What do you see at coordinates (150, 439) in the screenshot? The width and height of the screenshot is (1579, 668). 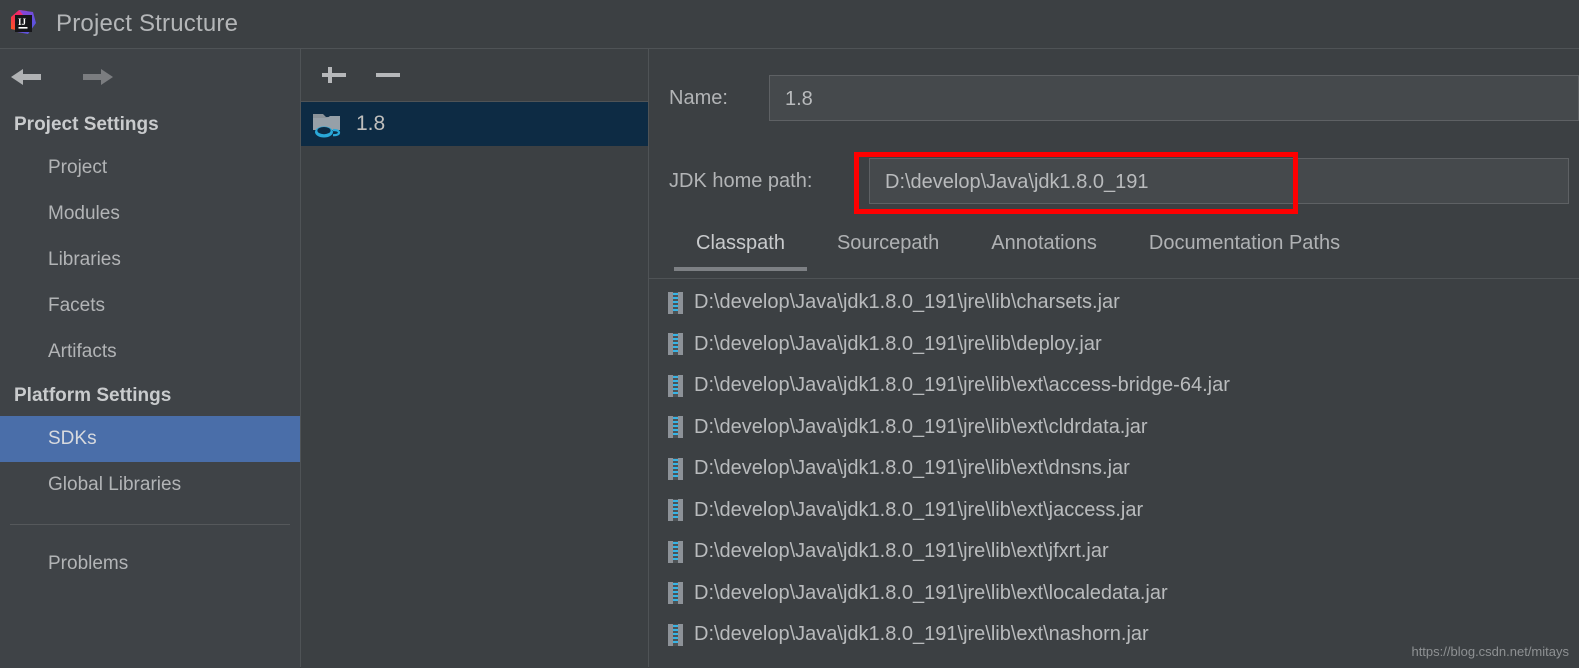 I see `sidebar-item-sdks: SDKs` at bounding box center [150, 439].